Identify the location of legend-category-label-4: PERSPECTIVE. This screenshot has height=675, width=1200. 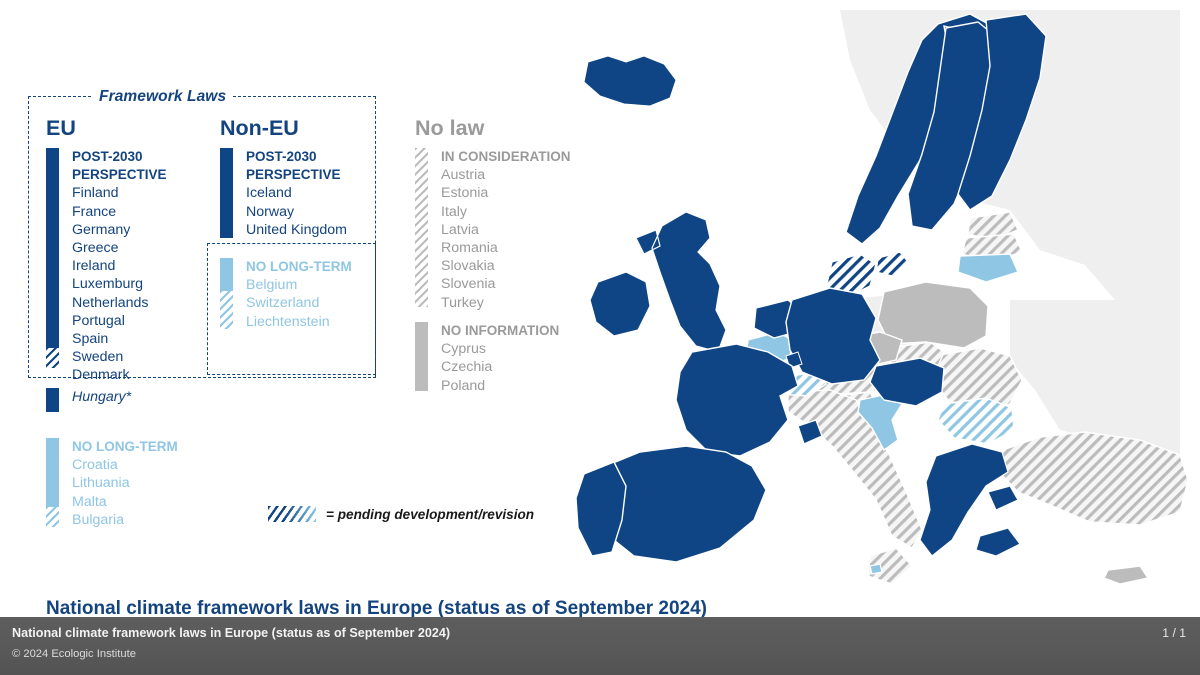
(293, 175).